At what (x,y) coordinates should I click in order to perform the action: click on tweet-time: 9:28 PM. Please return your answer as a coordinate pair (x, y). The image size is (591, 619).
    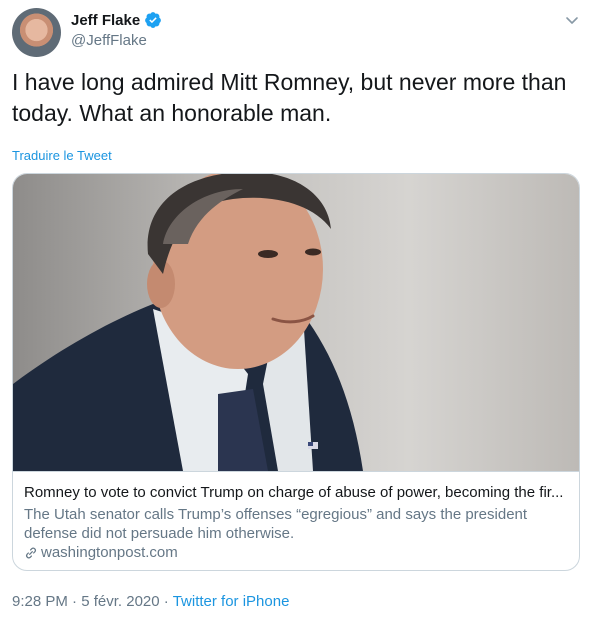
    Looking at the image, I should click on (40, 601).